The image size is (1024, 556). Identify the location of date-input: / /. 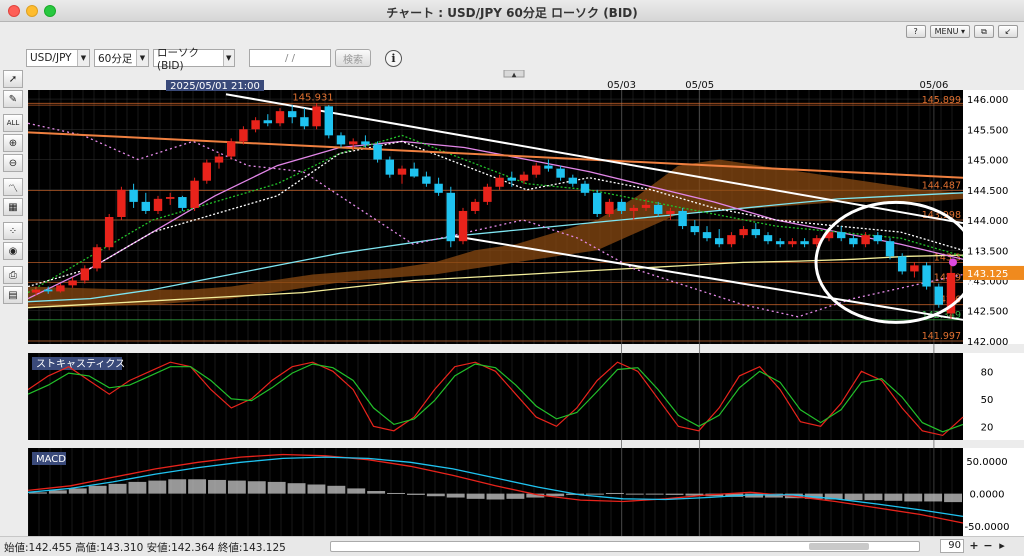
(290, 58).